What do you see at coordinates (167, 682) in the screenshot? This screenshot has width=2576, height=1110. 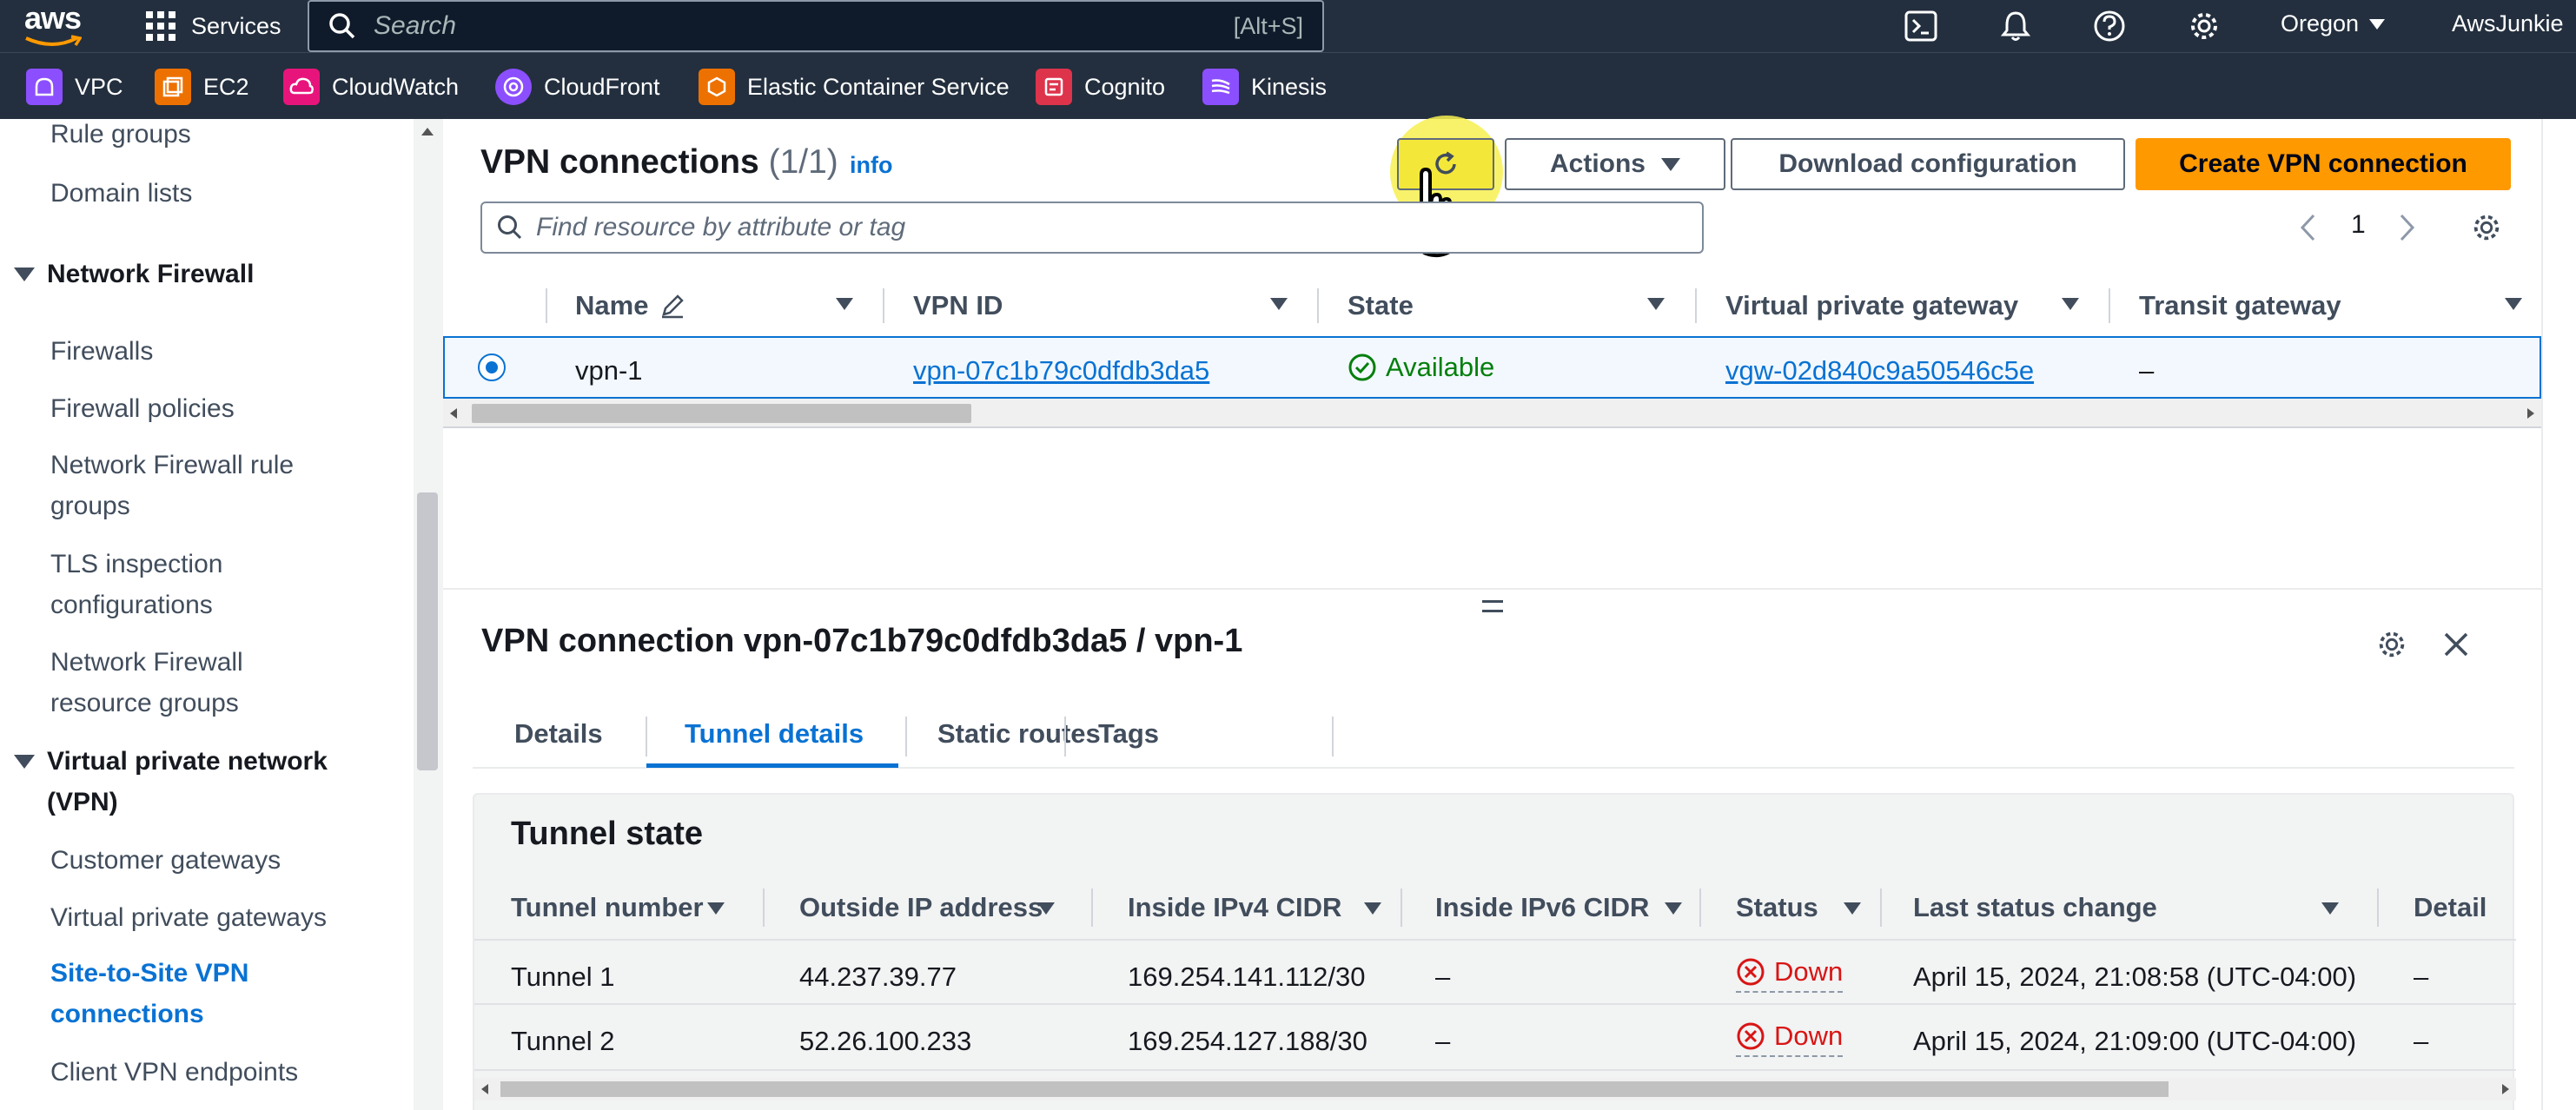 I see `sidebar-item-resource-groups: Network Firewall resource groups` at bounding box center [167, 682].